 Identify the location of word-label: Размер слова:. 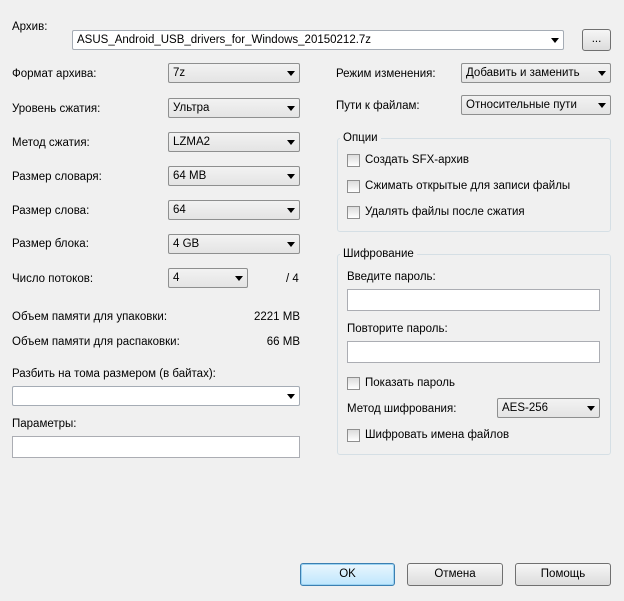
(51, 211).